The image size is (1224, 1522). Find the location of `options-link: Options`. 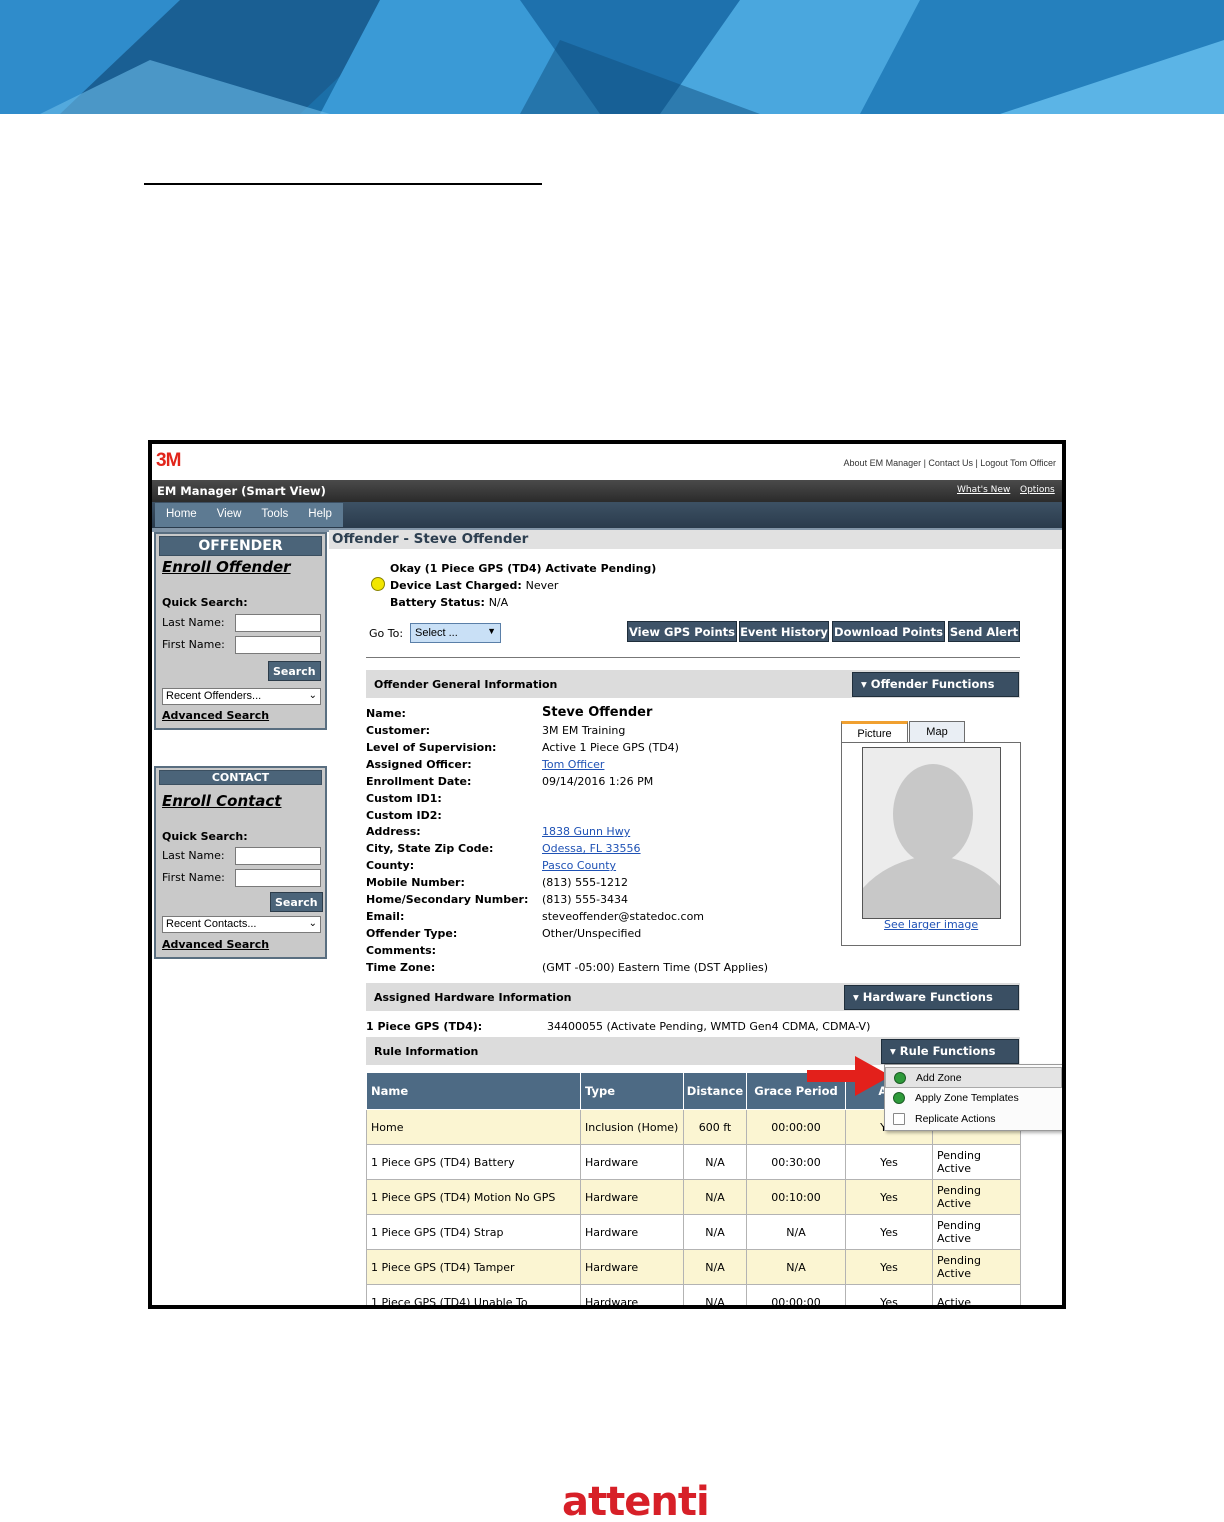

options-link: Options is located at coordinates (1037, 490).